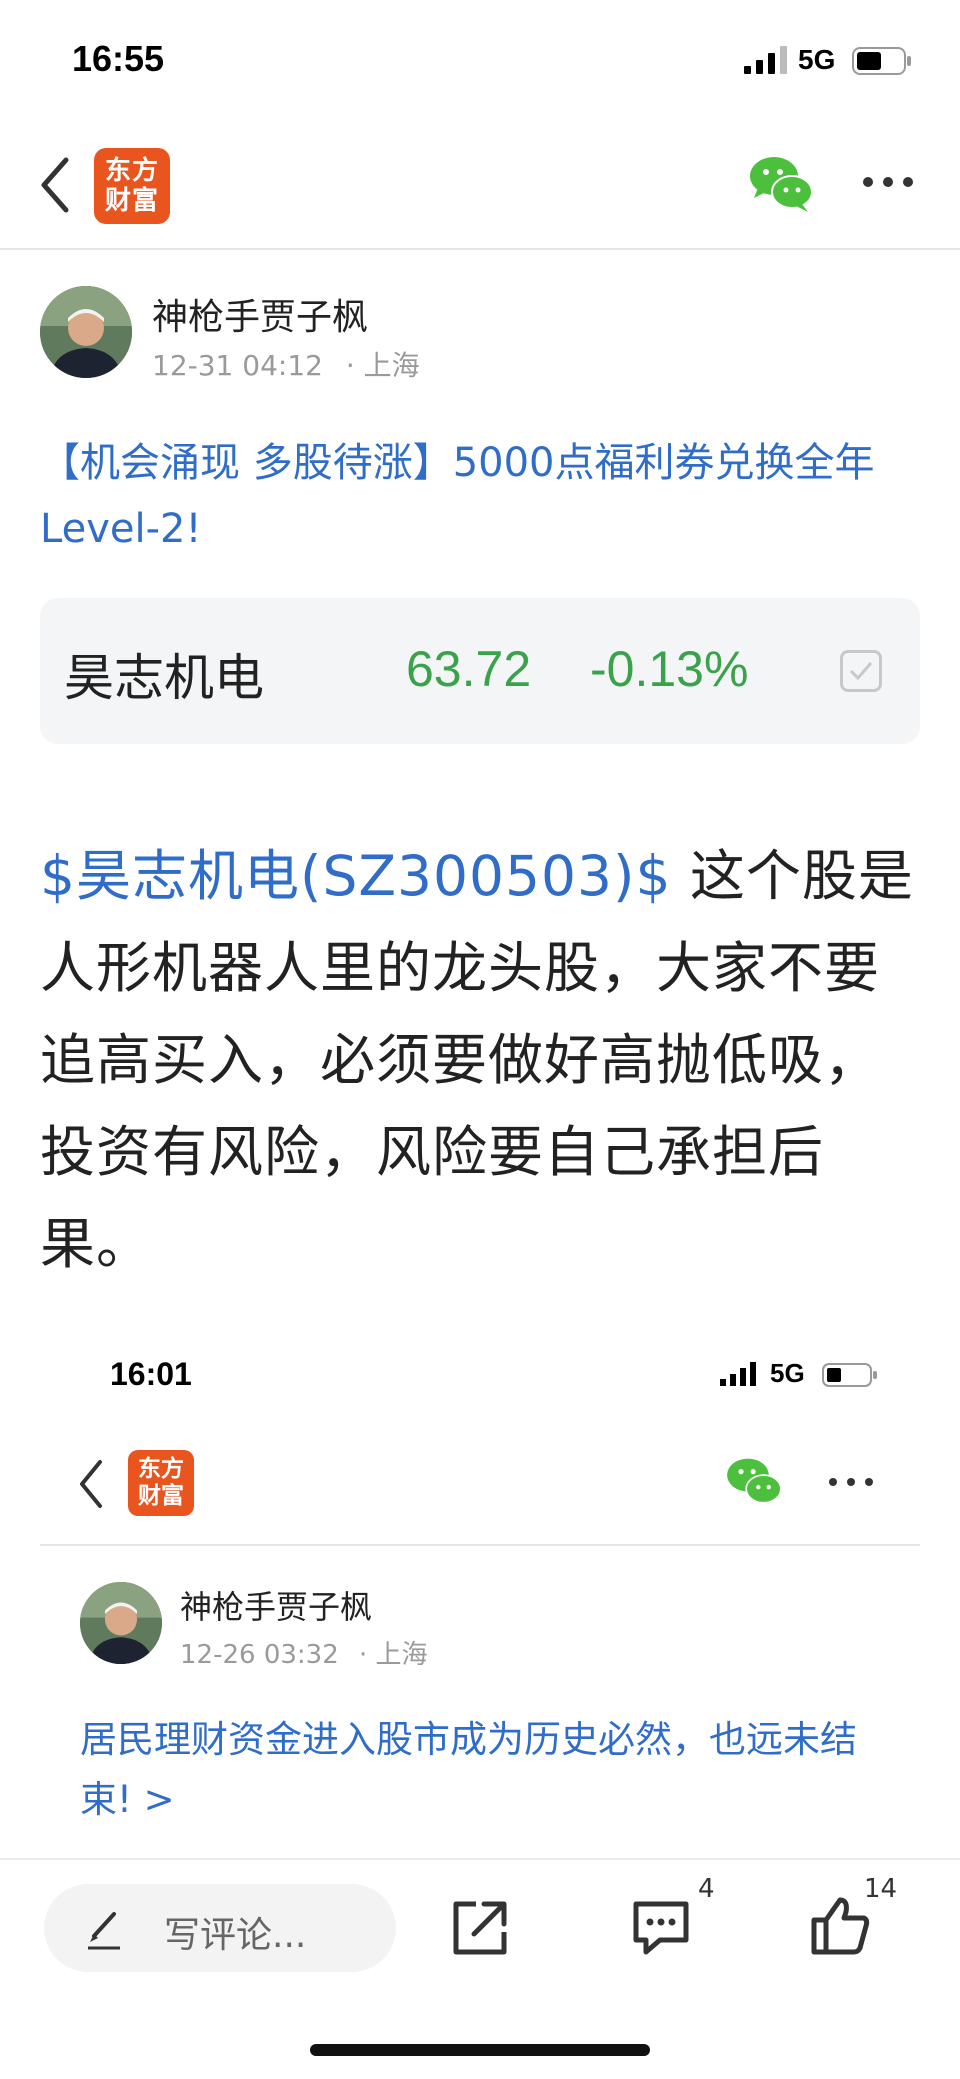 Image resolution: width=960 pixels, height=2079 pixels. What do you see at coordinates (161, 1496) in the screenshot?
I see `embedded-logo-line-2: 财富` at bounding box center [161, 1496].